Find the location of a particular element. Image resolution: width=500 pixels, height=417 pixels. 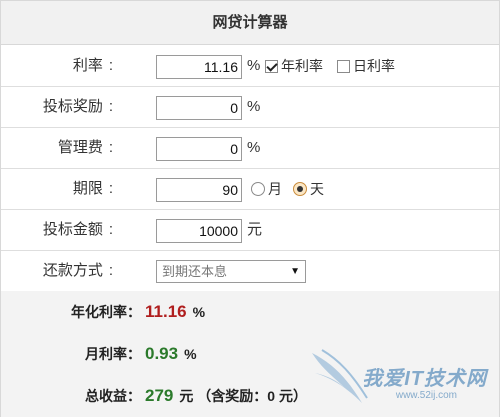

row-interest-rate: 利率: % 年利率 日利率 is located at coordinates (250, 66).